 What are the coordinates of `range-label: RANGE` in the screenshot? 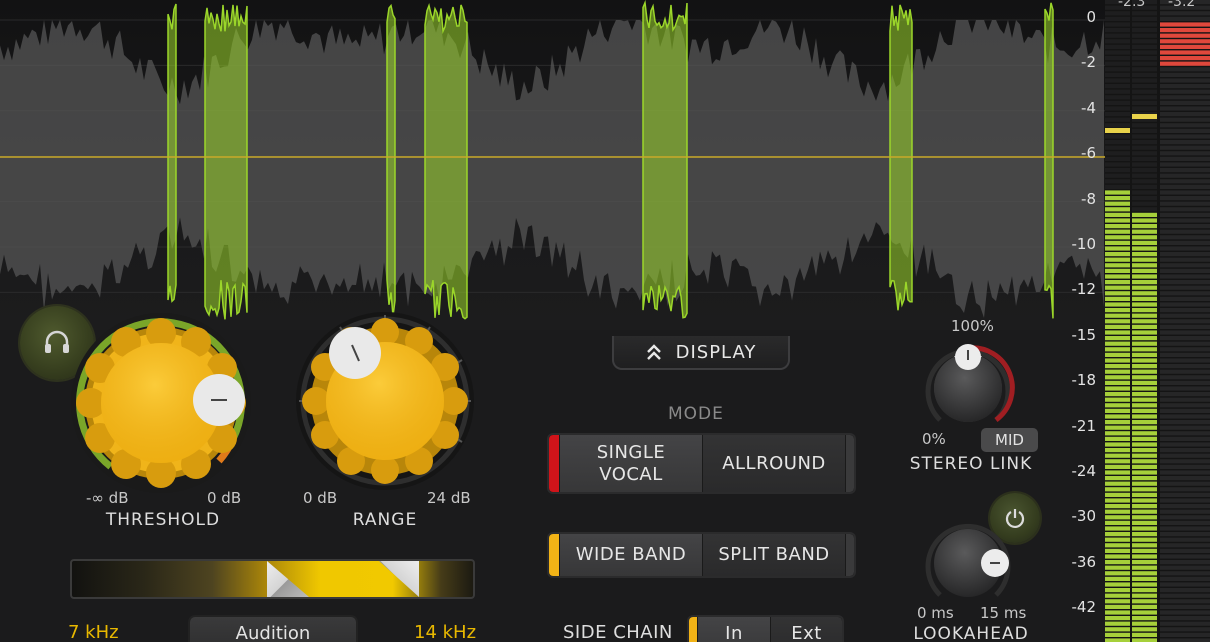 It's located at (385, 520).